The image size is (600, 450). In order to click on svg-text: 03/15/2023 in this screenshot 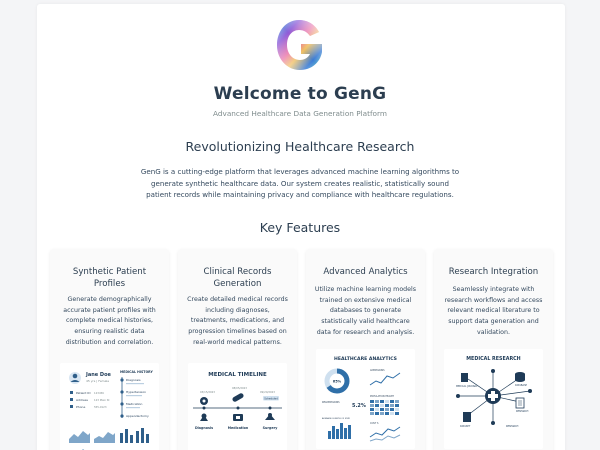, I will do `click(207, 392)`.